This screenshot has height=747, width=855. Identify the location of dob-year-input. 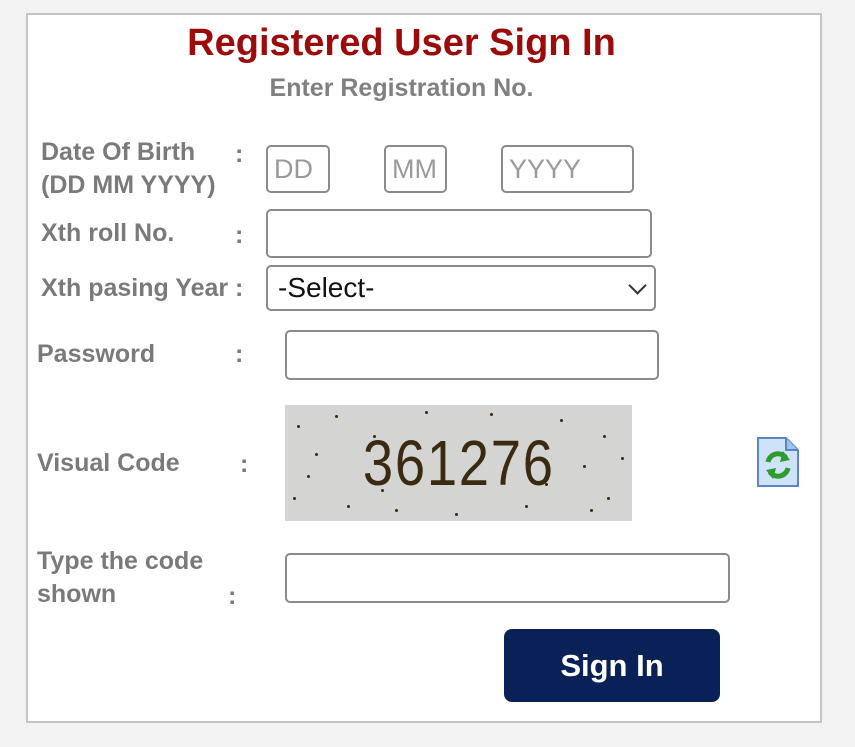
(567, 169).